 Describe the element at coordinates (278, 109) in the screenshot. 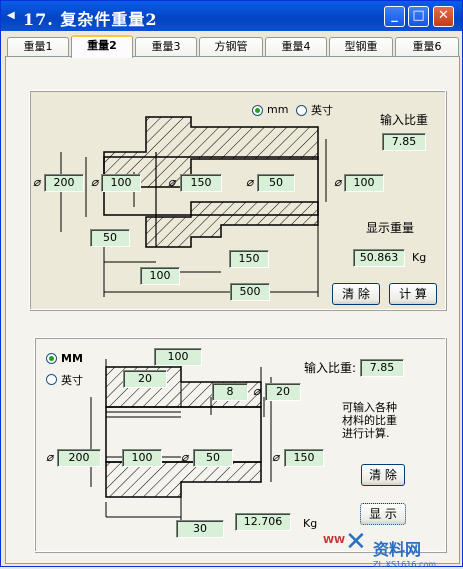

I see `top-unit-mm-label: mm` at that location.